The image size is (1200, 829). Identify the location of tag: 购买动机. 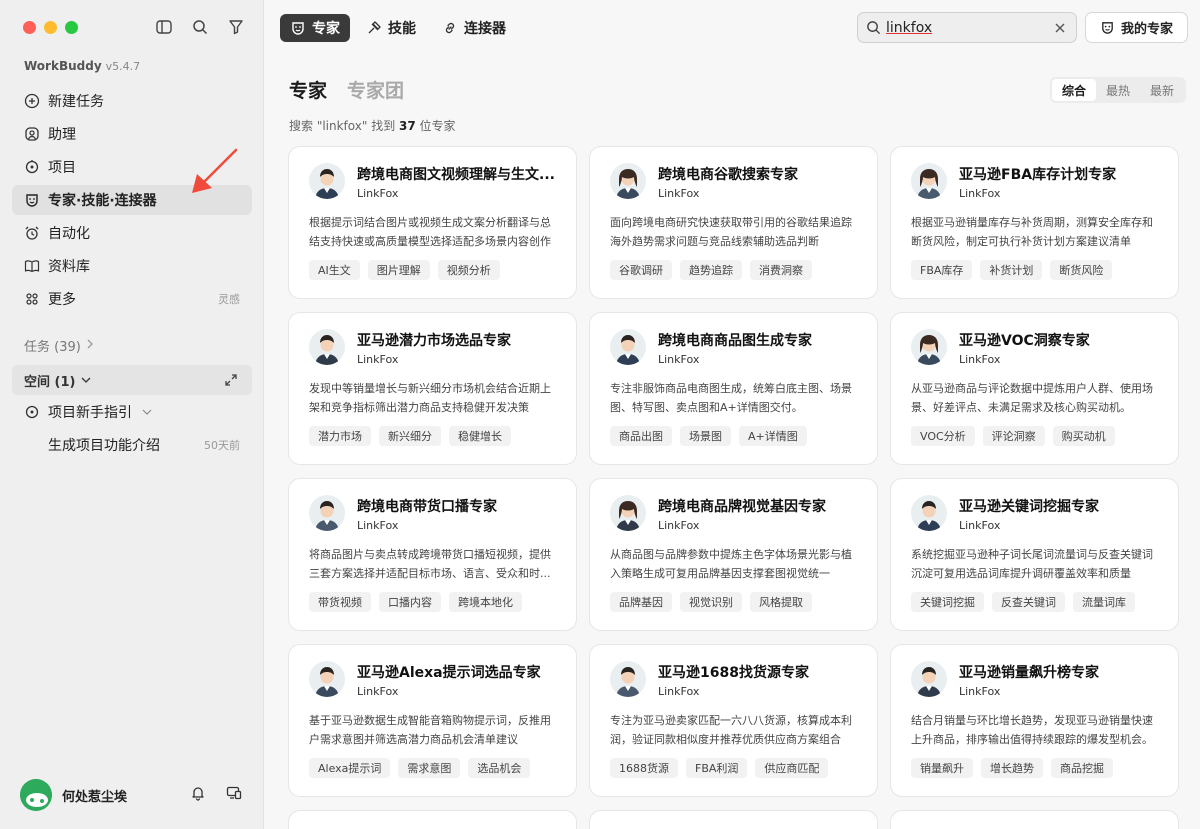
(1083, 436).